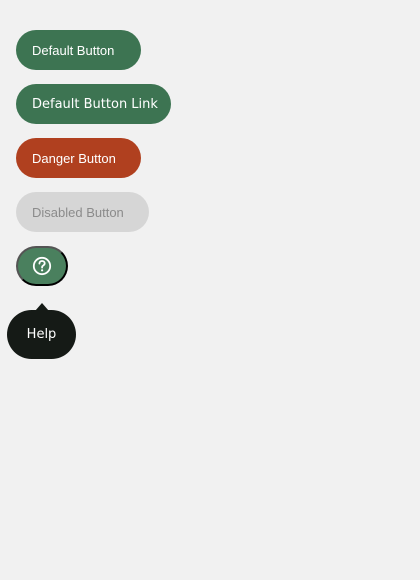 This screenshot has width=420, height=580. What do you see at coordinates (78, 158) in the screenshot?
I see `danger-button: Danger Button` at bounding box center [78, 158].